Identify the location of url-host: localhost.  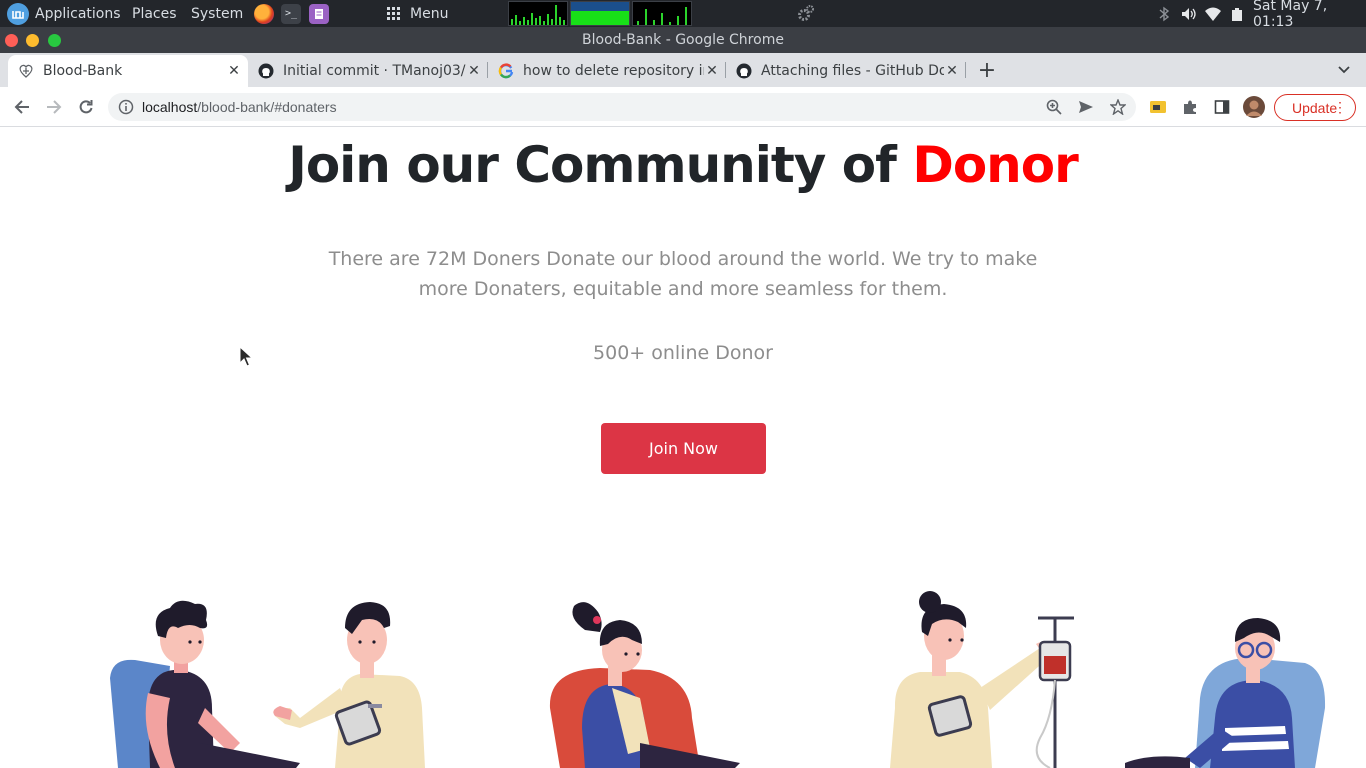
(170, 107).